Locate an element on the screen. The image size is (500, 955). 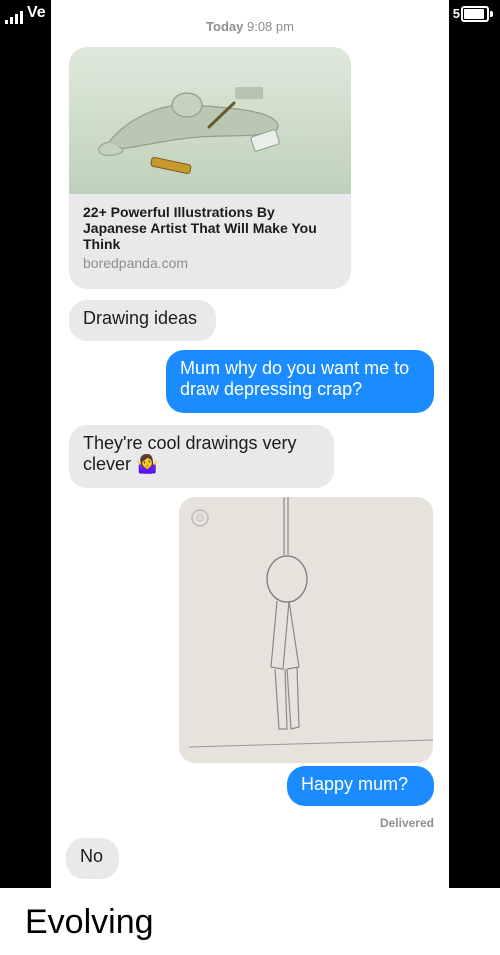
message-text: They're cool drawings very clever 🤷‍♀️ is located at coordinates (190, 453).